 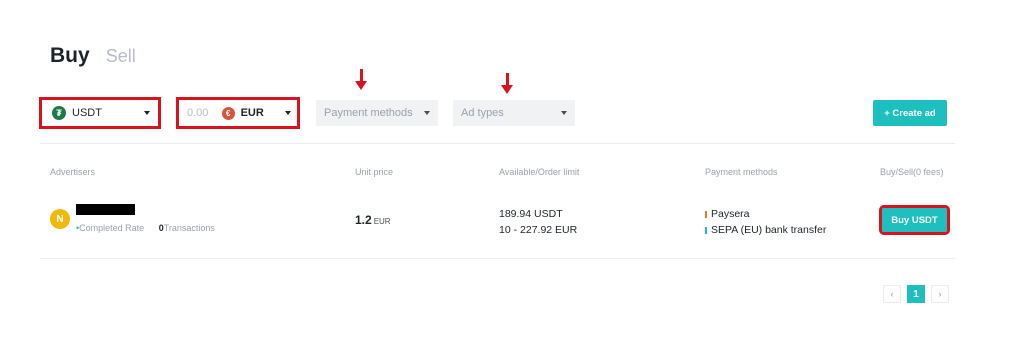 What do you see at coordinates (363, 220) in the screenshot?
I see `unit-price-value: 1.2` at bounding box center [363, 220].